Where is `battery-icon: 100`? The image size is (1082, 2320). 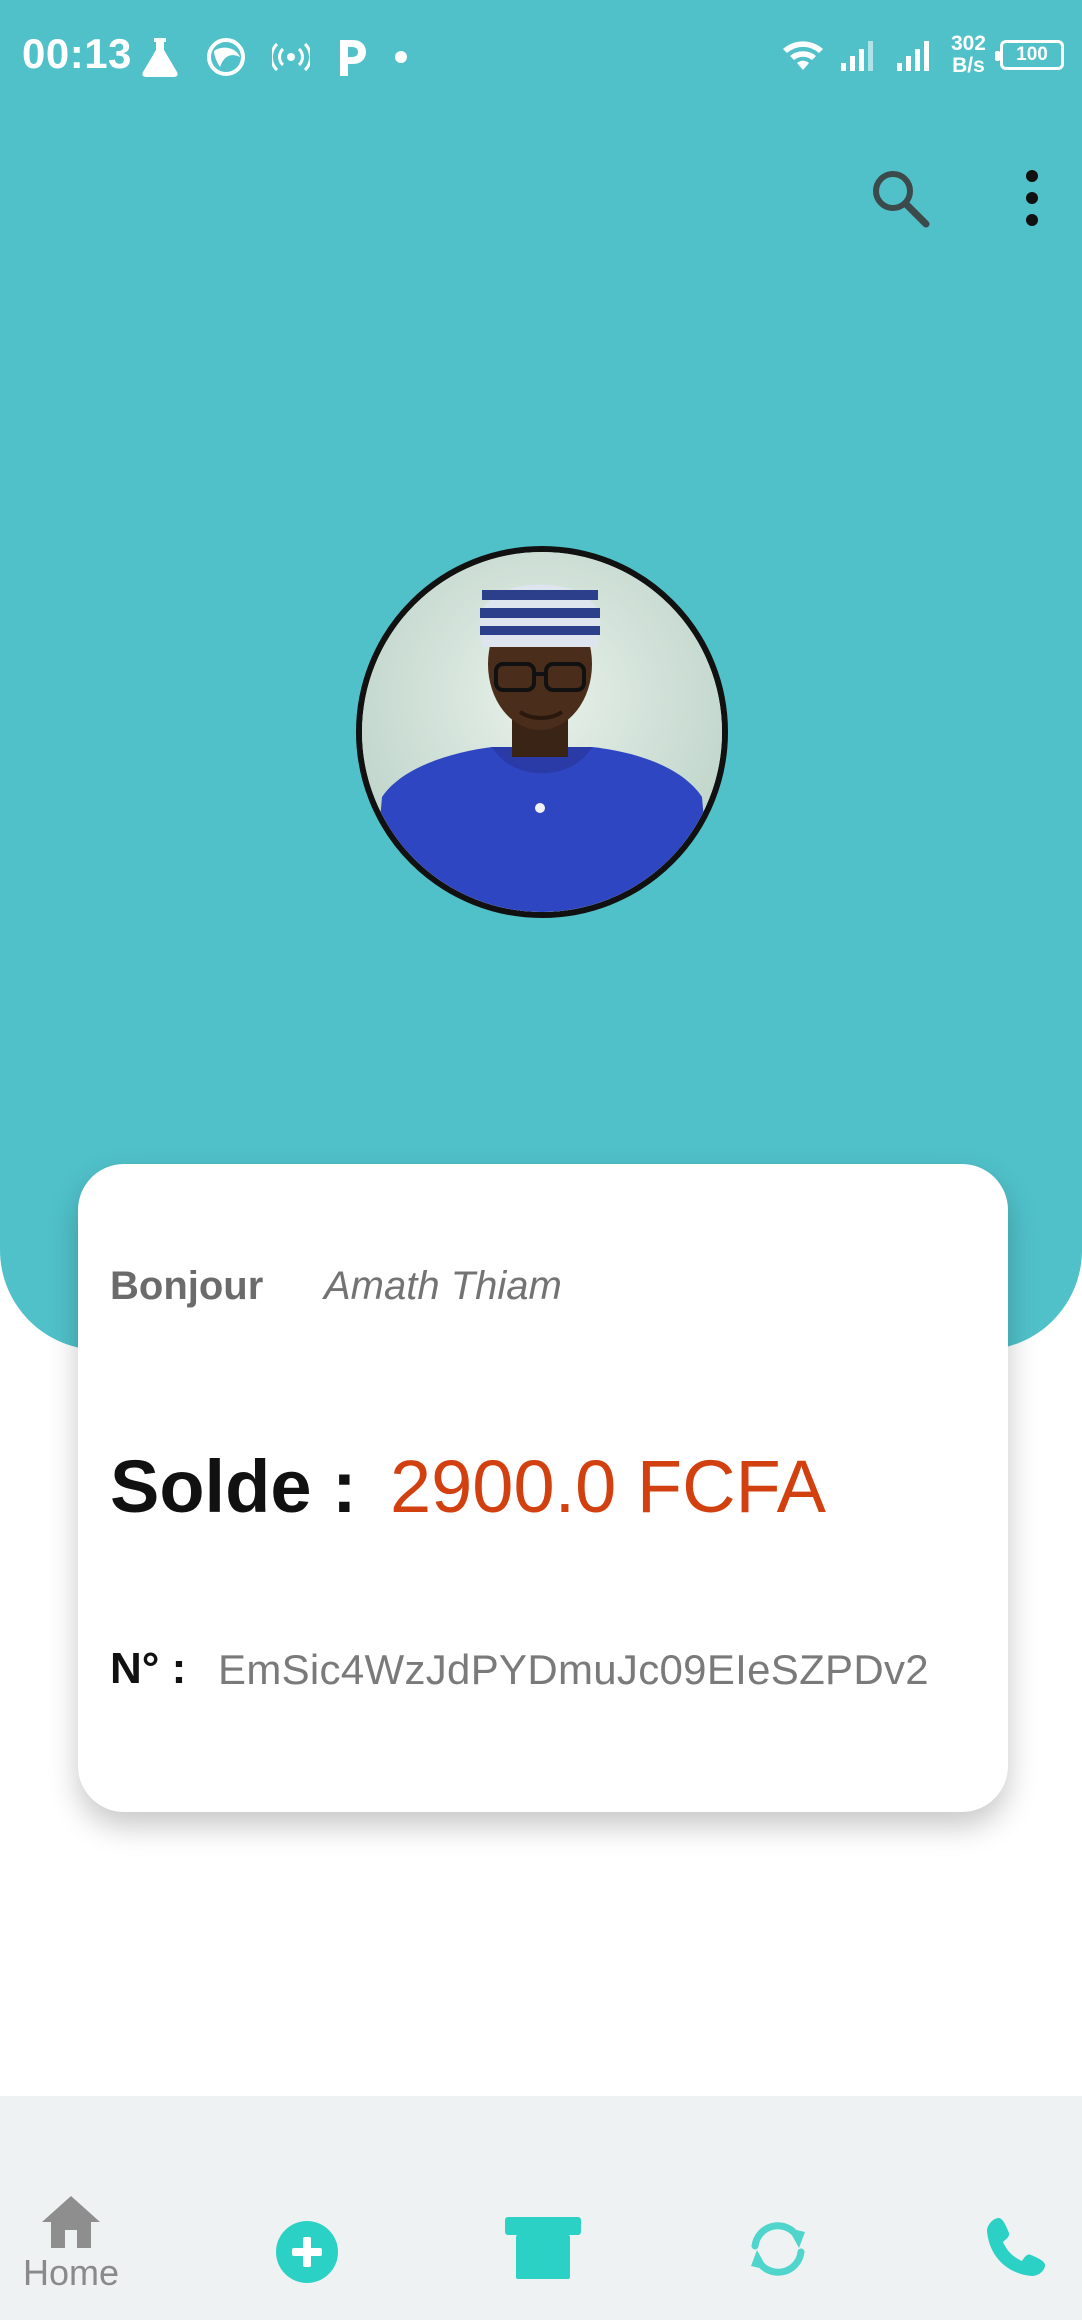 battery-icon: 100 is located at coordinates (1029, 55).